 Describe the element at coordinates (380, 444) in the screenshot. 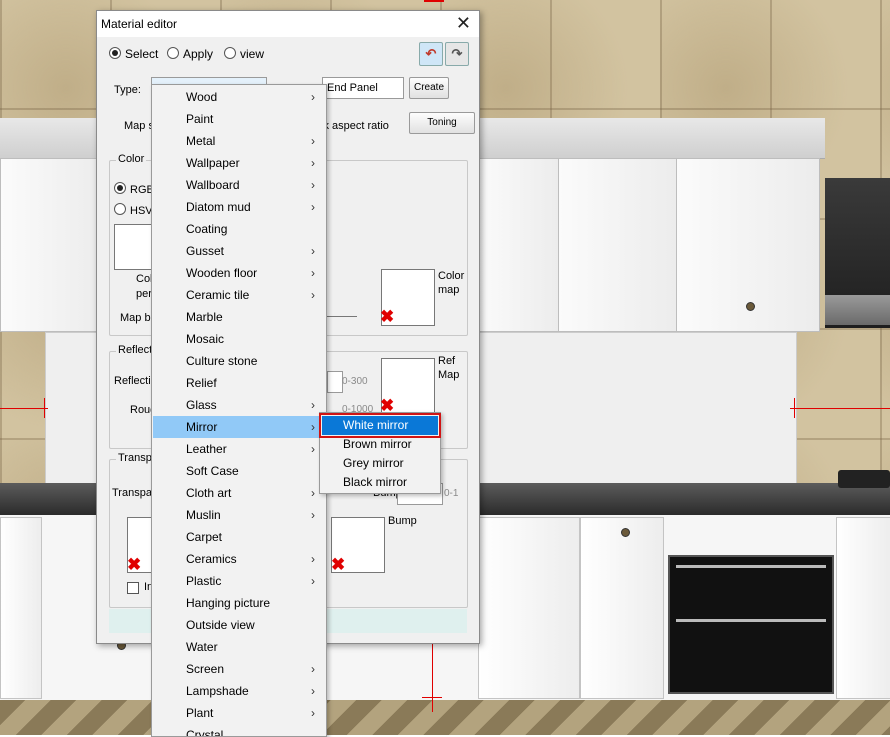

I see `submenu-item-brown-mirror: Brown mirror` at that location.